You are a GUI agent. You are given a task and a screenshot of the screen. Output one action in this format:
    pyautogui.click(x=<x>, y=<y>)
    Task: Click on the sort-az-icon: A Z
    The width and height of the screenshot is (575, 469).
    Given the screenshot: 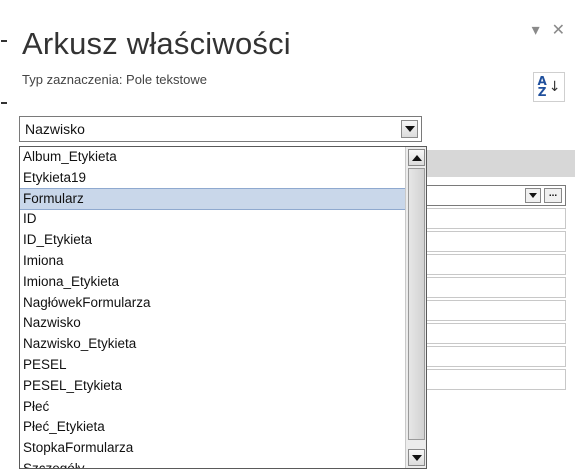 What is the action you would take?
    pyautogui.click(x=542, y=86)
    